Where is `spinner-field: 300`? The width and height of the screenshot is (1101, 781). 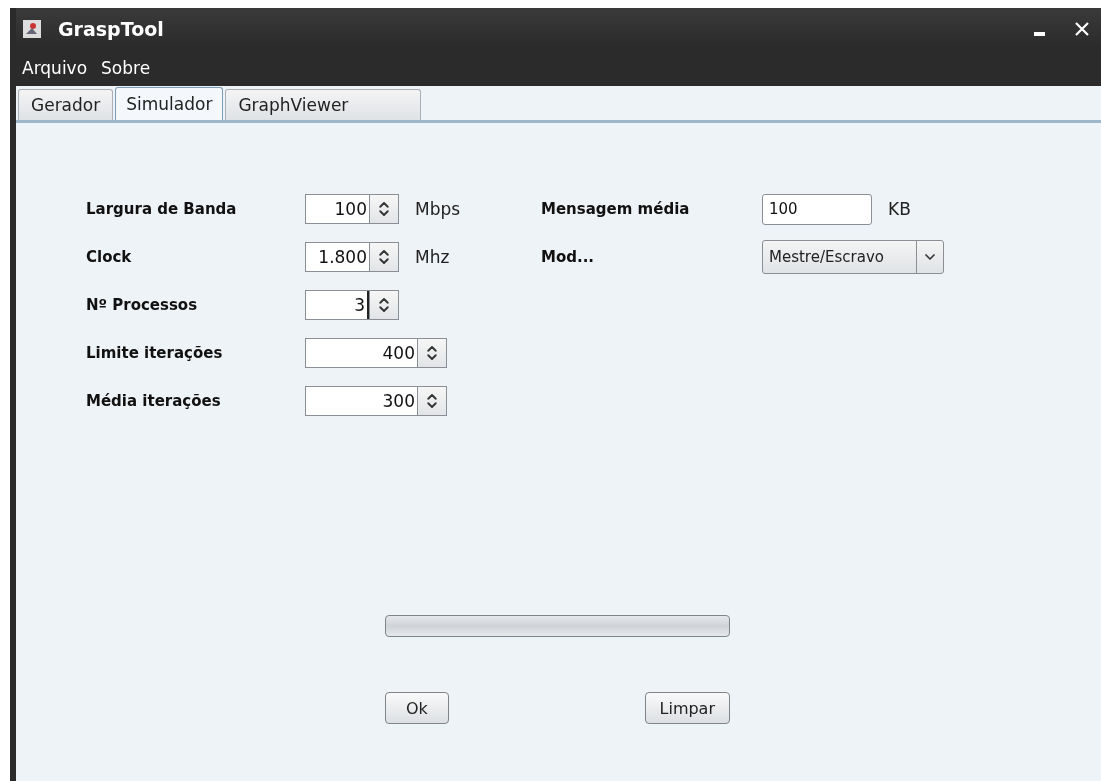
spinner-field: 300 is located at coordinates (376, 401).